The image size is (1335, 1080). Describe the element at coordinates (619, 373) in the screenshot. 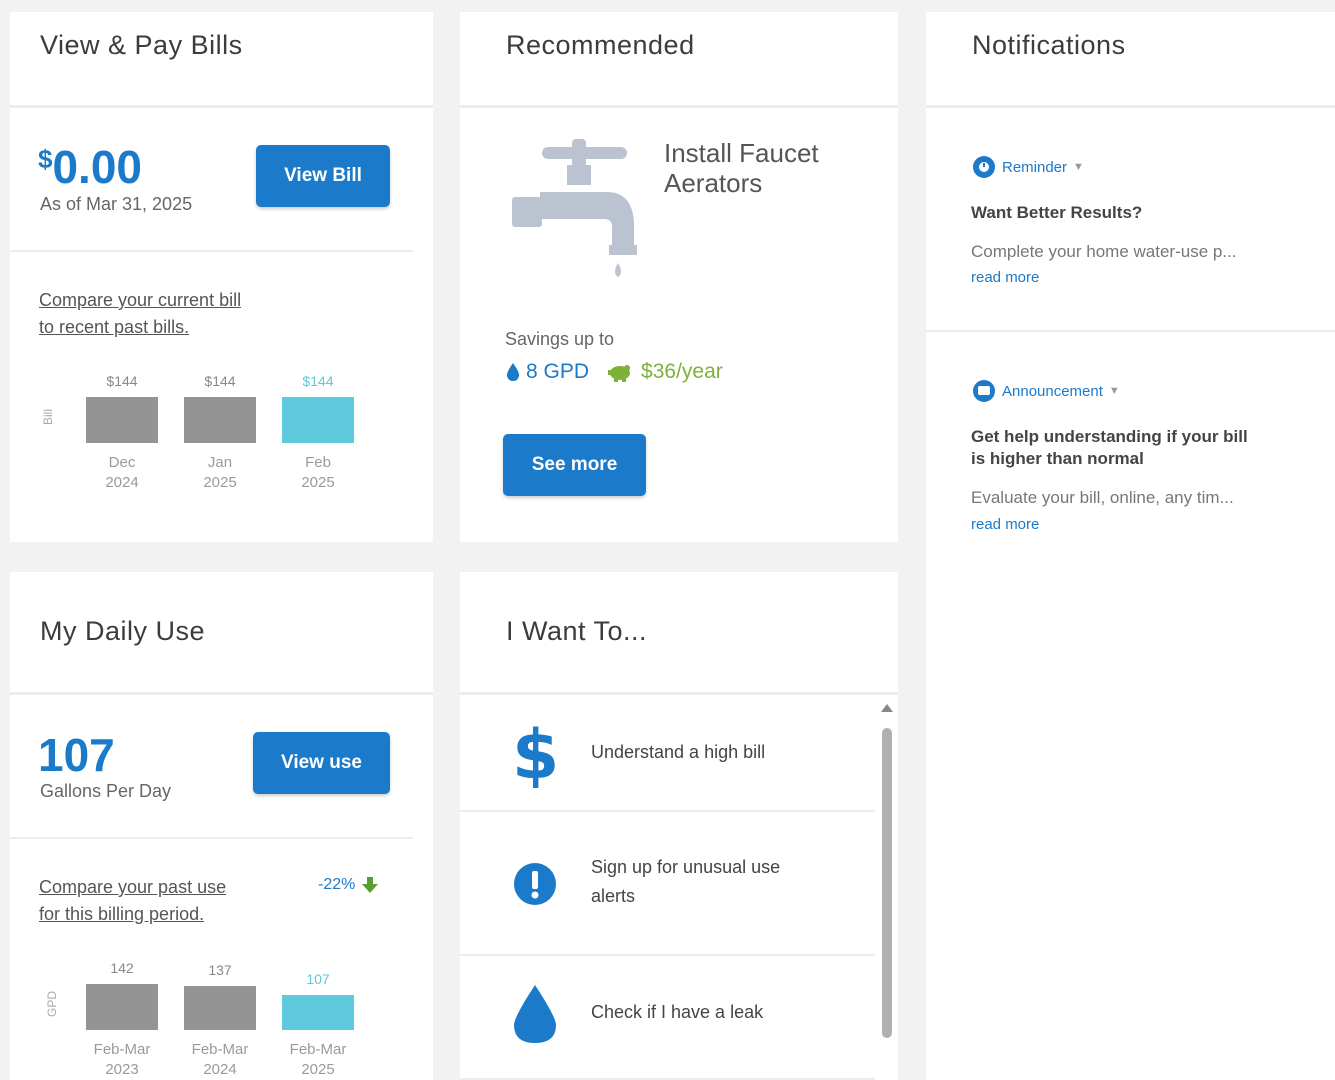

I see `piggy-bank-icon` at that location.